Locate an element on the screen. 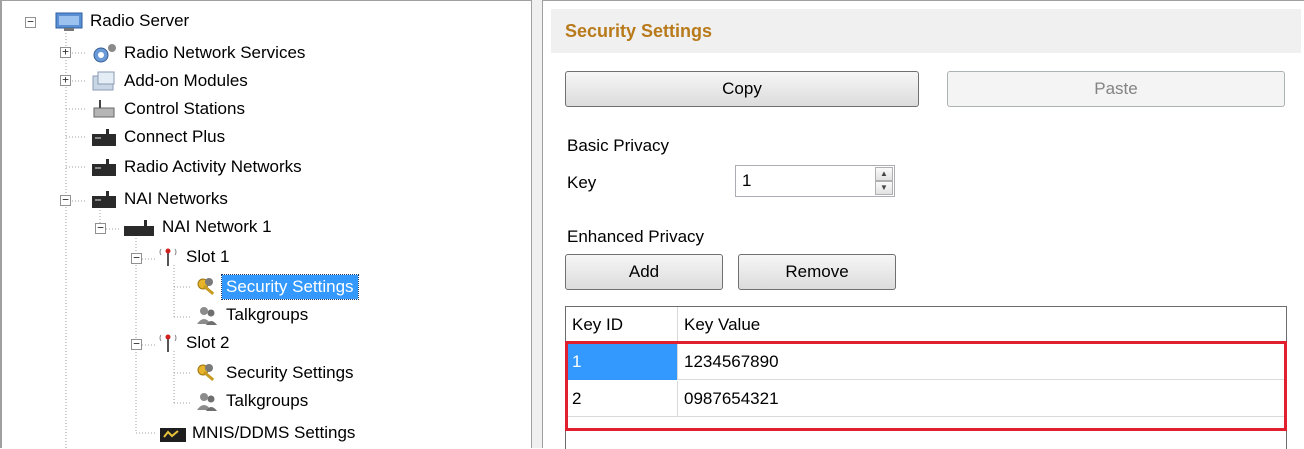 The image size is (1304, 449). tree-item-slot-1-talkgroups: Talkgroups is located at coordinates (253, 315).